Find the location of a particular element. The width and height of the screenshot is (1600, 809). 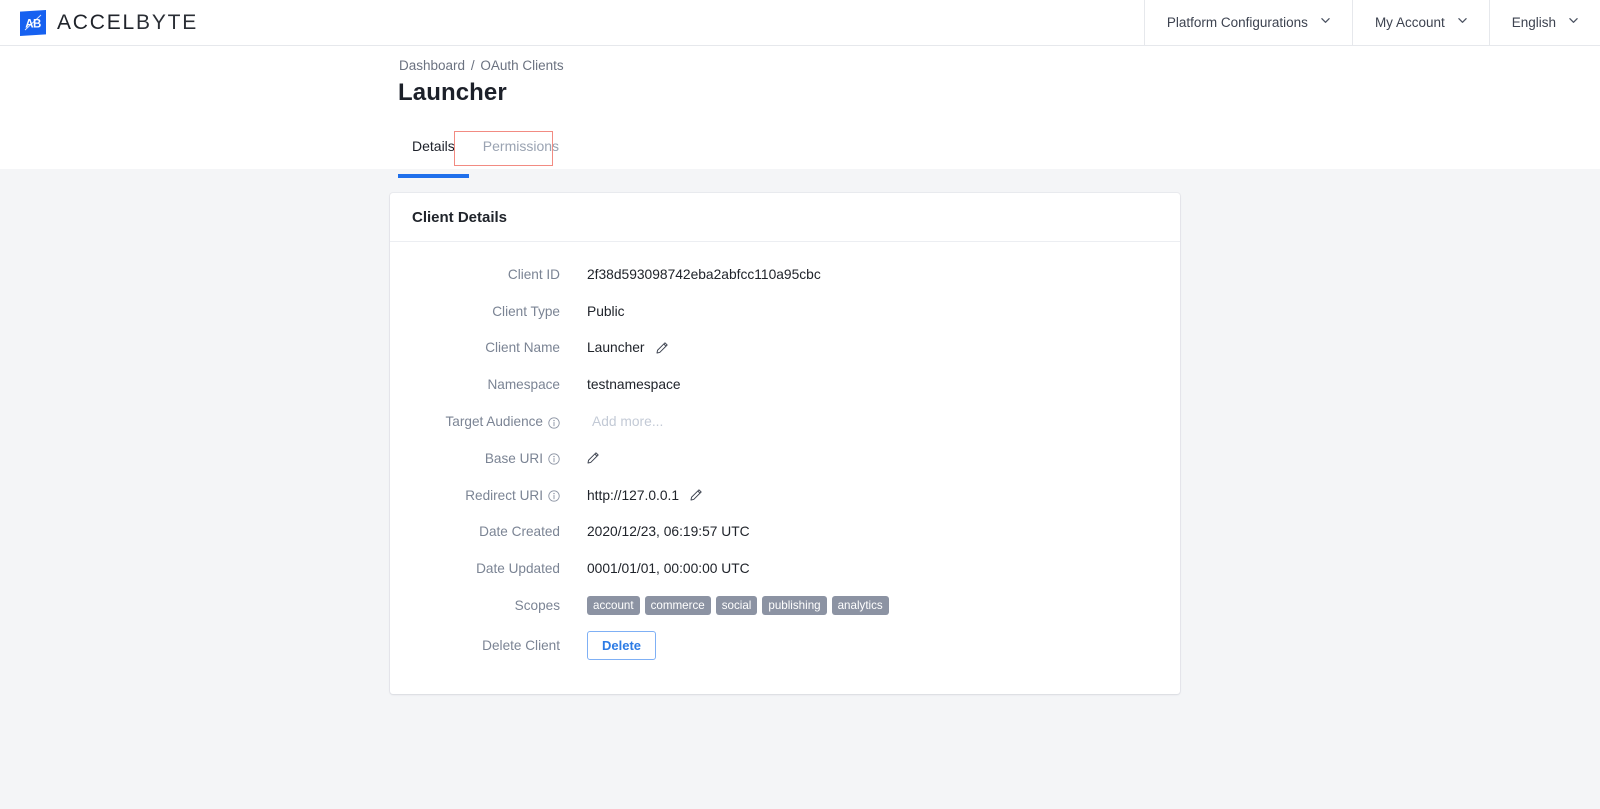

field-label-text: Namespace is located at coordinates (523, 385).